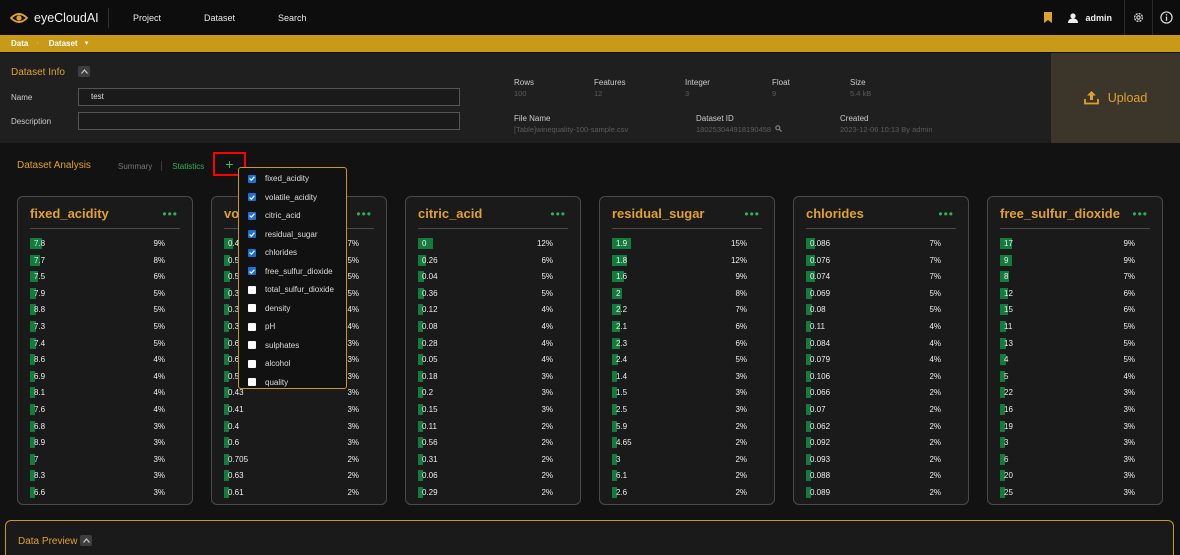 The image size is (1180, 555). What do you see at coordinates (104, 344) in the screenshot?
I see `frequency-row: 7.4 5%` at bounding box center [104, 344].